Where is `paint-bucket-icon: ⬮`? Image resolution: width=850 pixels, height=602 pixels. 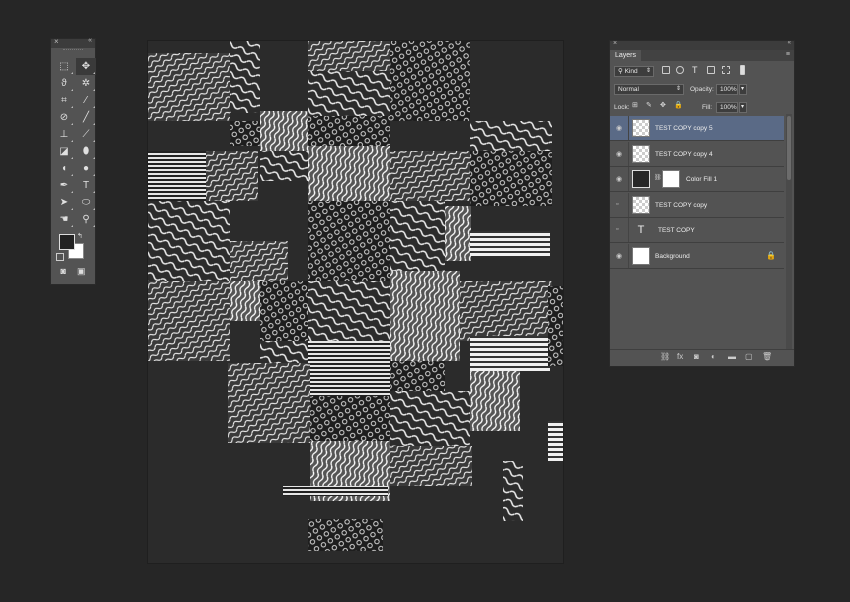 paint-bucket-icon: ⬮ is located at coordinates (86, 151).